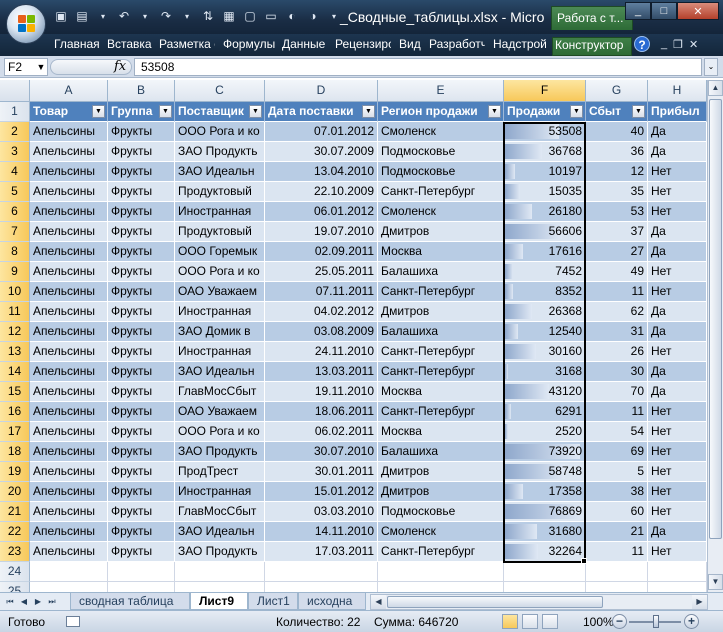 The height and width of the screenshot is (632, 723). What do you see at coordinates (691, 621) in the screenshot?
I see `zoom-in-icon: +` at bounding box center [691, 621].